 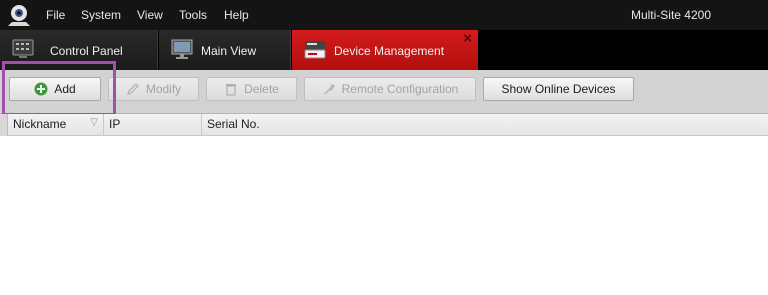 What do you see at coordinates (19, 15) in the screenshot?
I see `webcam-logo-icon` at bounding box center [19, 15].